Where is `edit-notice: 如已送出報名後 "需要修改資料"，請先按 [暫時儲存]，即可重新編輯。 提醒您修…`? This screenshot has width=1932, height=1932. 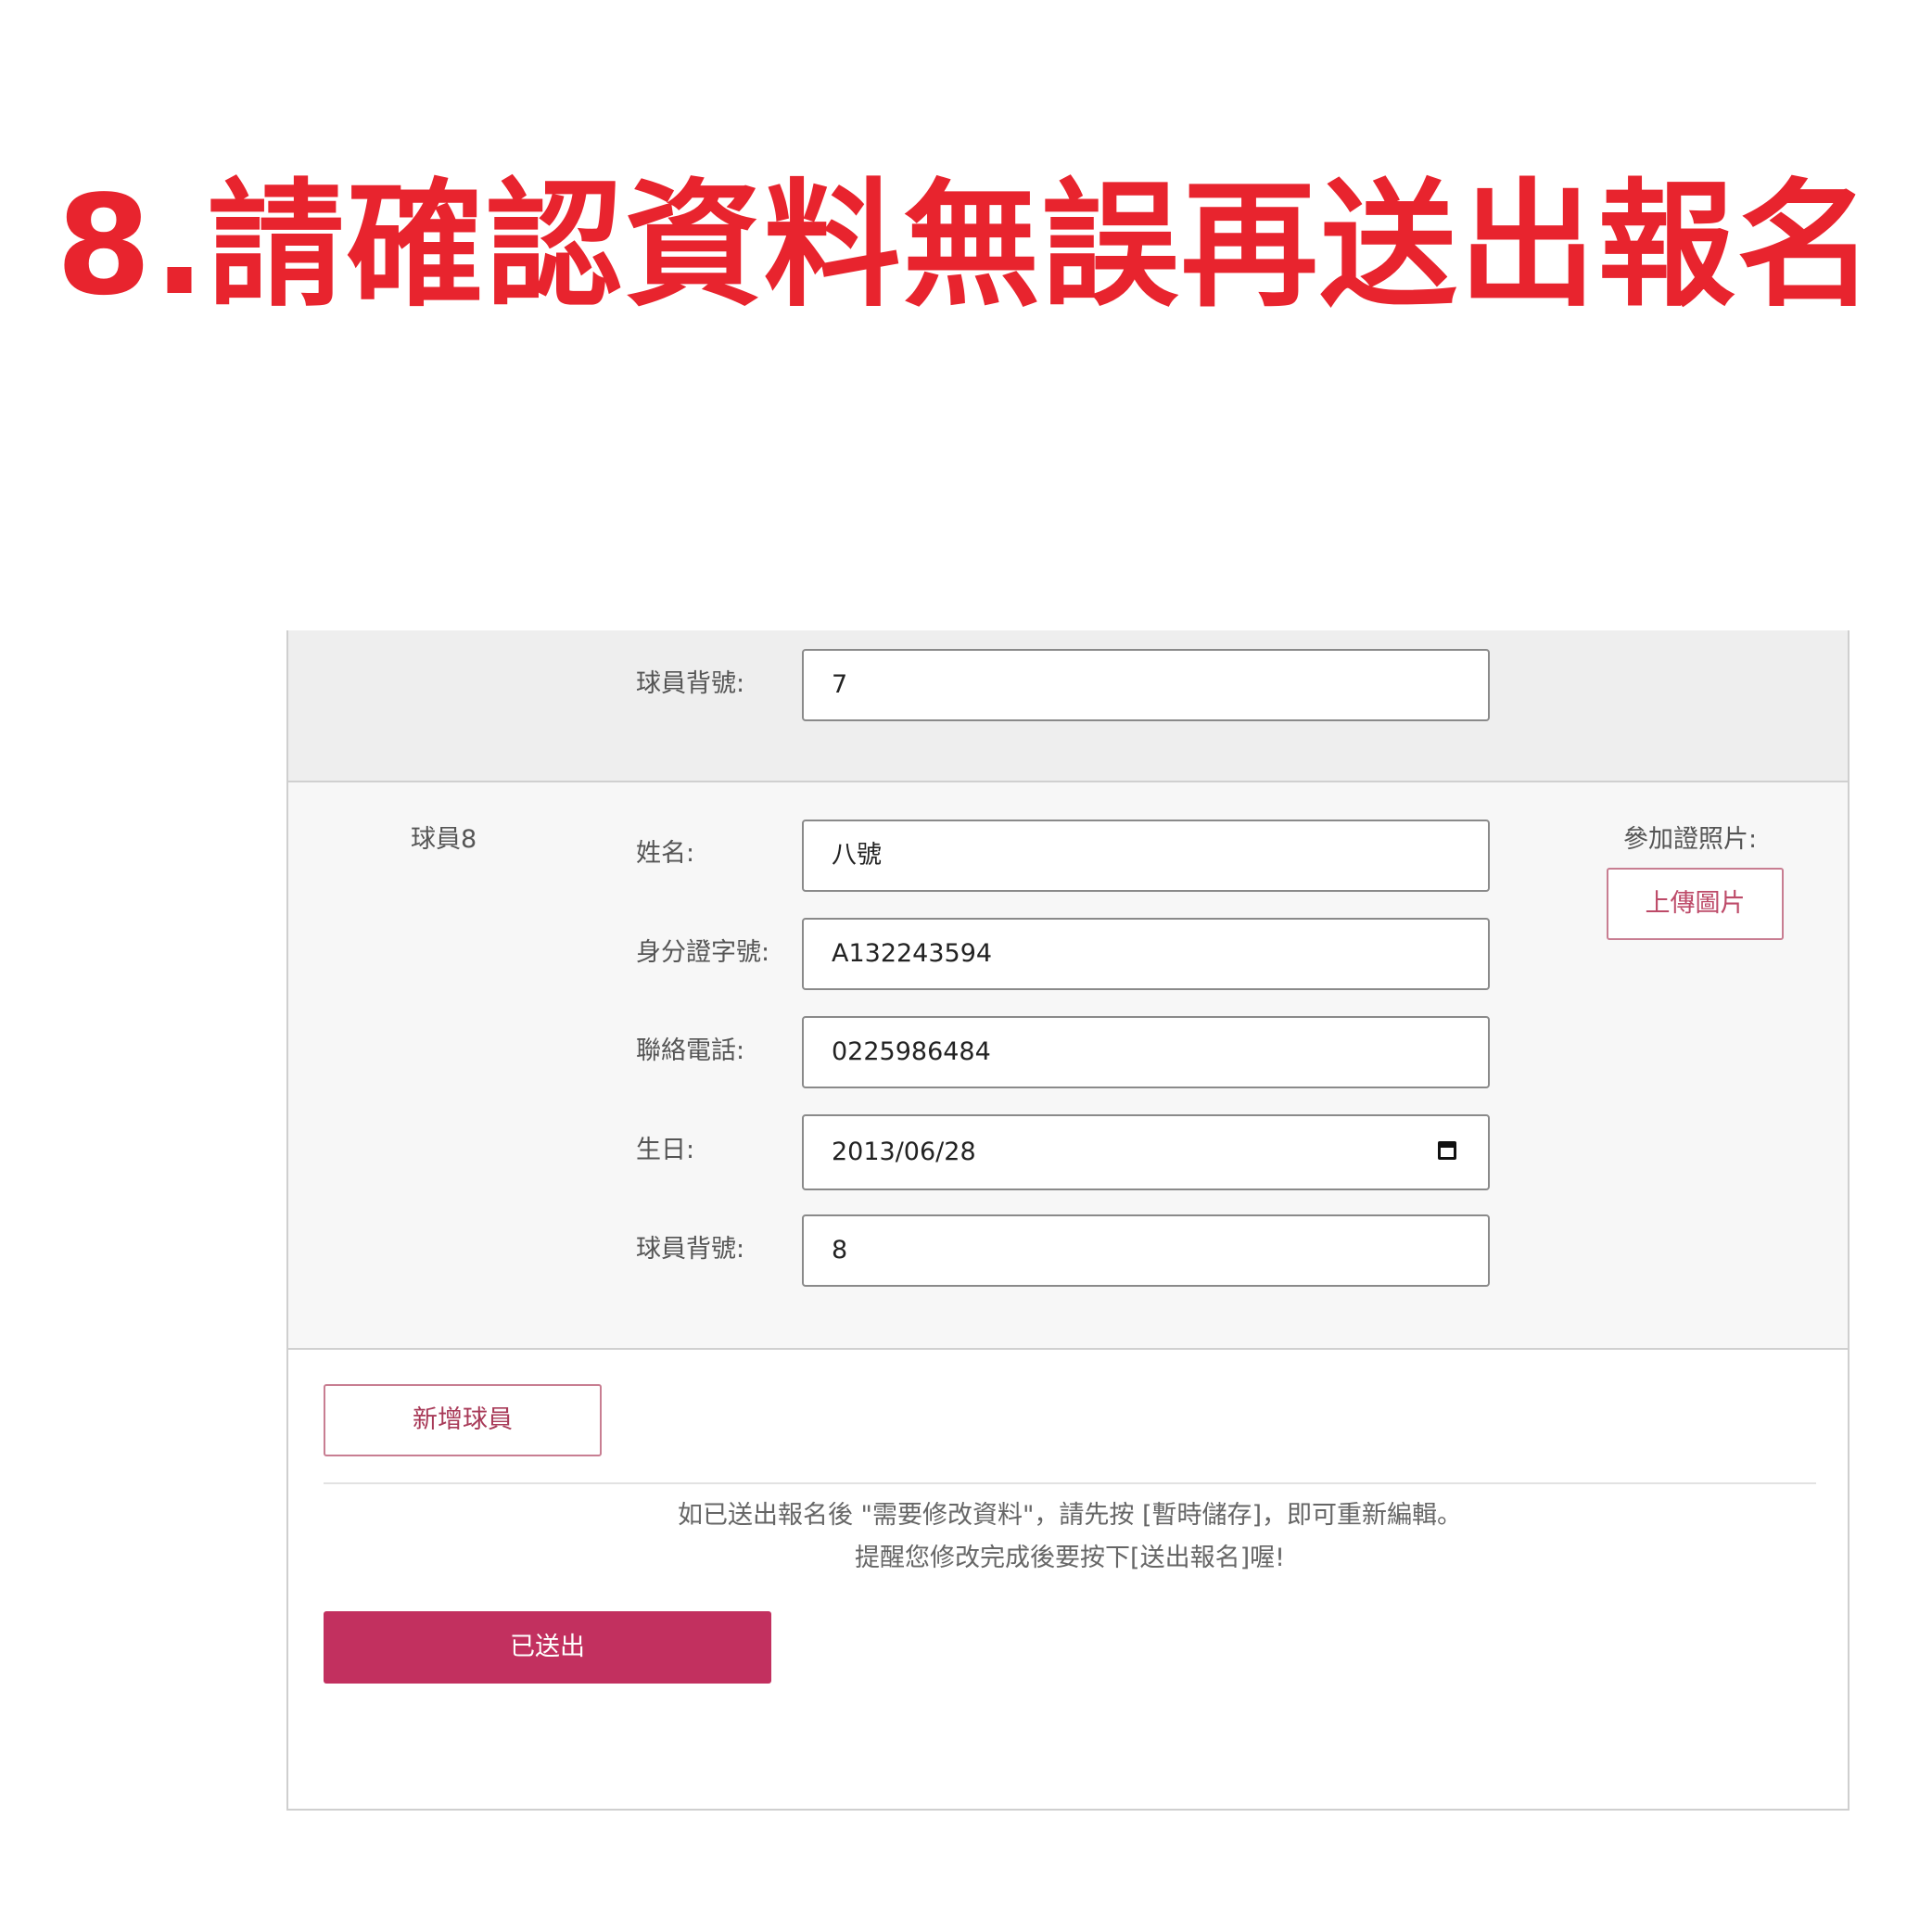 edit-notice: 如已送出報名後 "需要修改資料"，請先按 [暫時儲存]，即可重新編輯。 提醒您修… is located at coordinates (1070, 1537).